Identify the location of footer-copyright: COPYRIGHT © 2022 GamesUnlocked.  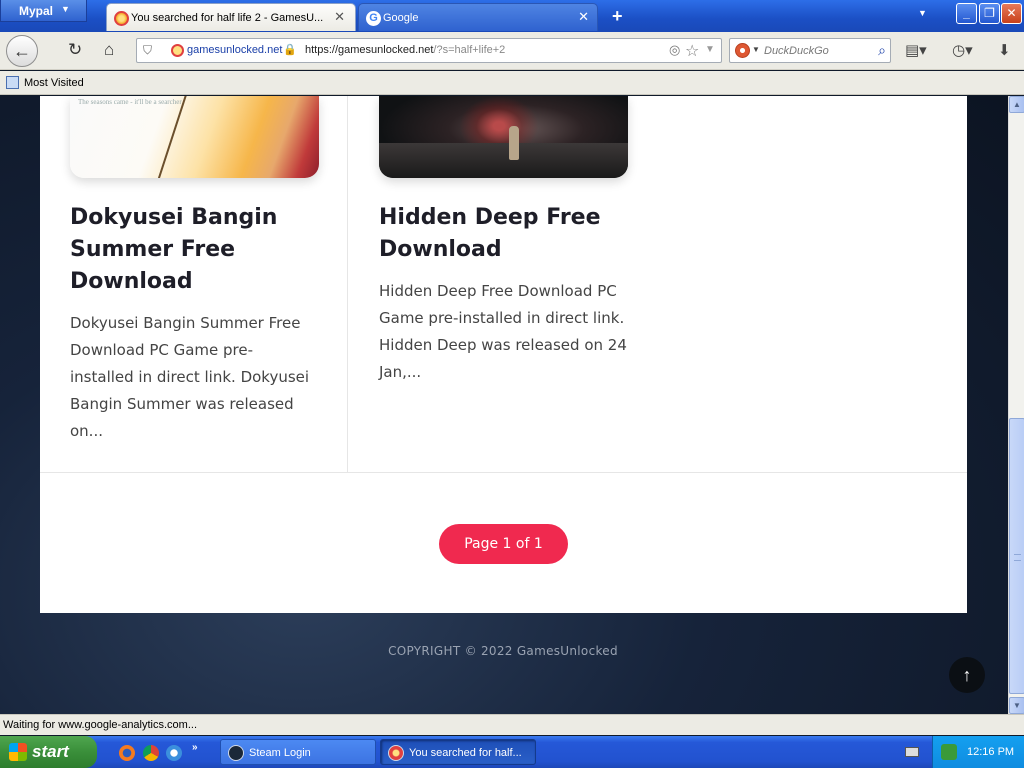
(503, 651).